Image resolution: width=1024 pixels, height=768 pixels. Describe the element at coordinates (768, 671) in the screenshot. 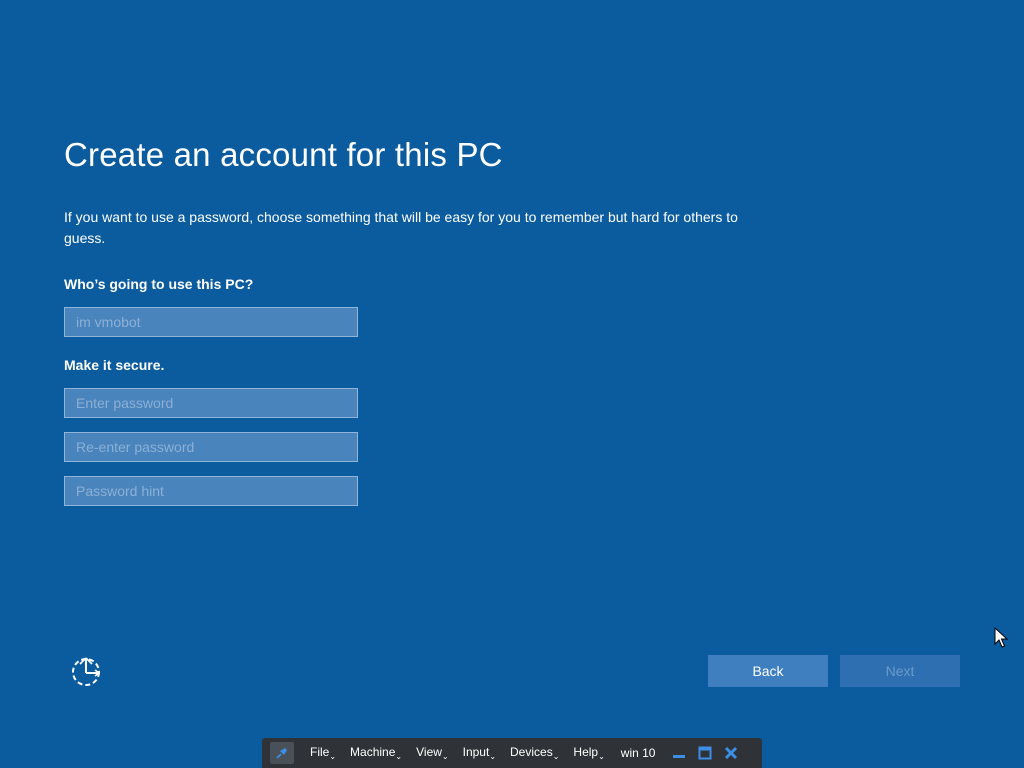

I see `back-button: Back` at that location.